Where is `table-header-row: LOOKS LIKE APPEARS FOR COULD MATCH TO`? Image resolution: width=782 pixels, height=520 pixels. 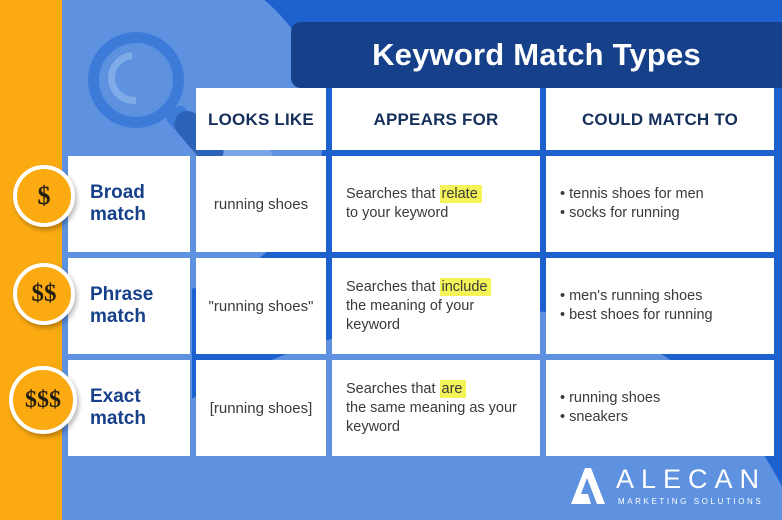 table-header-row: LOOKS LIKE APPEARS FOR COULD MATCH TO is located at coordinates (421, 119).